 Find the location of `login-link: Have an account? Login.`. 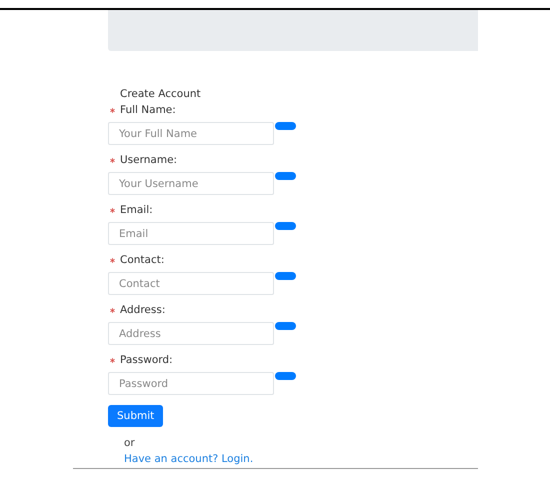

login-link: Have an account? Login. is located at coordinates (189, 459).